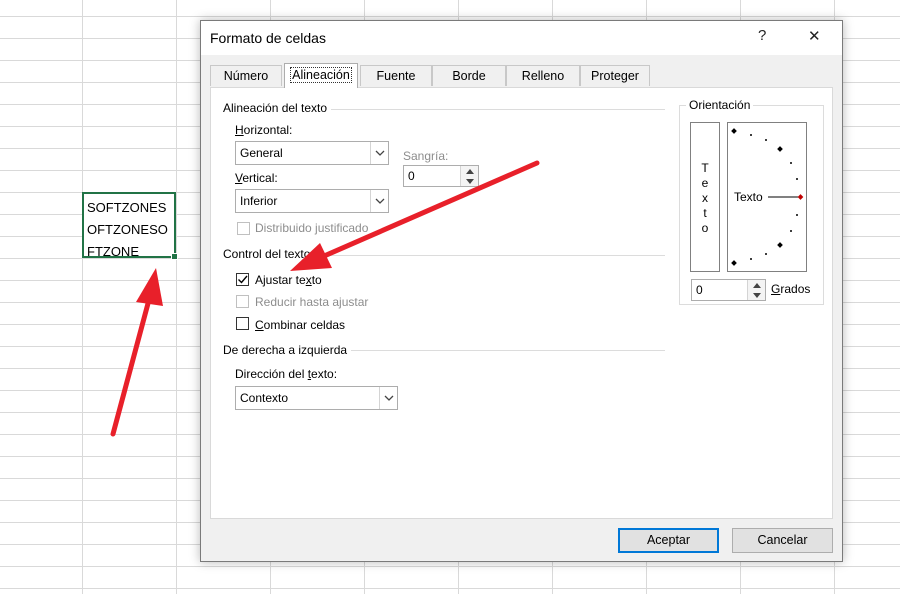 The image size is (900, 594). What do you see at coordinates (543, 75) in the screenshot?
I see `tab-relleno: Relleno` at bounding box center [543, 75].